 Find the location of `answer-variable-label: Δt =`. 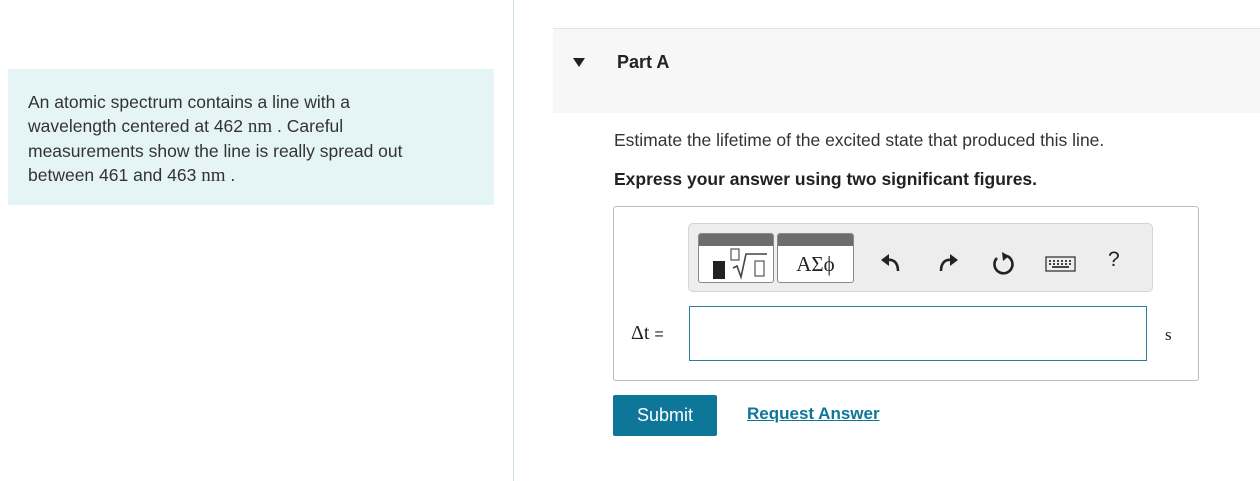

answer-variable-label: Δt = is located at coordinates (647, 333).